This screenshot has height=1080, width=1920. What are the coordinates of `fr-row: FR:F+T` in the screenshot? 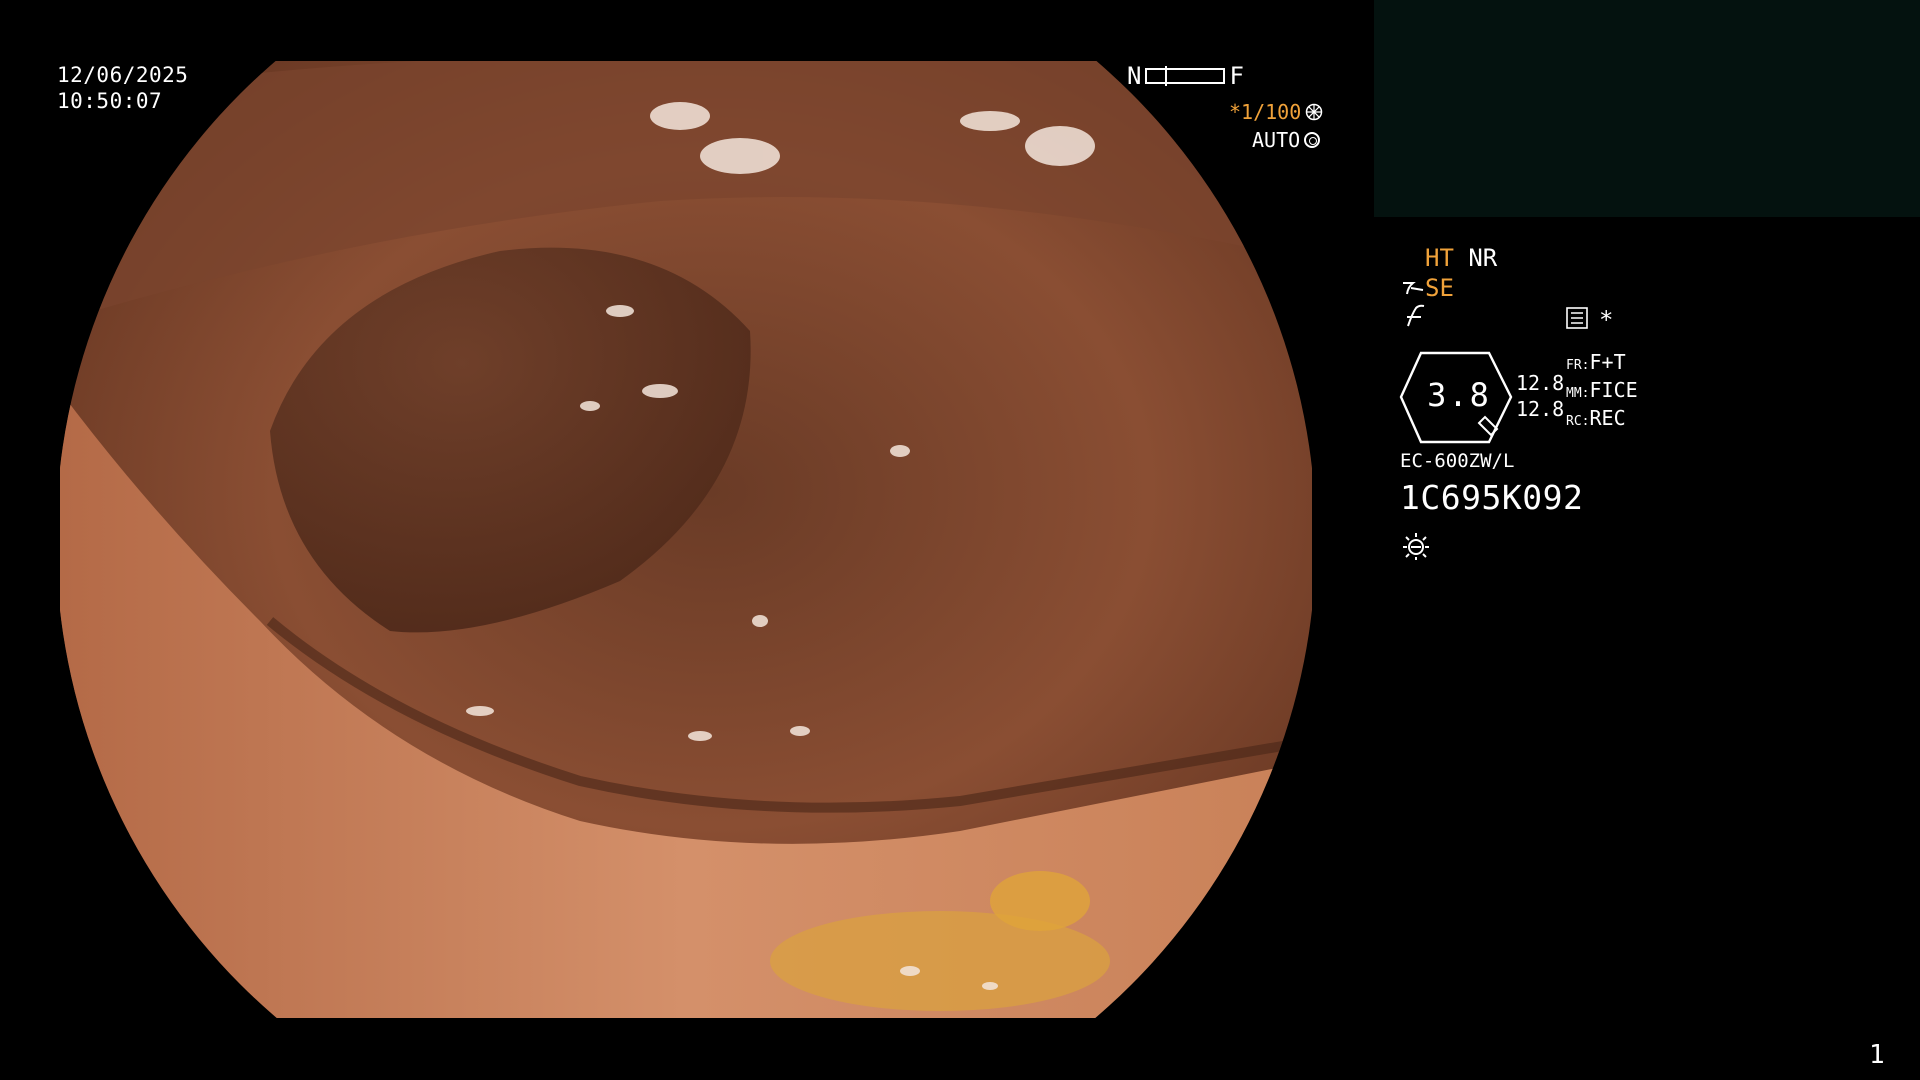 It's located at (1602, 364).